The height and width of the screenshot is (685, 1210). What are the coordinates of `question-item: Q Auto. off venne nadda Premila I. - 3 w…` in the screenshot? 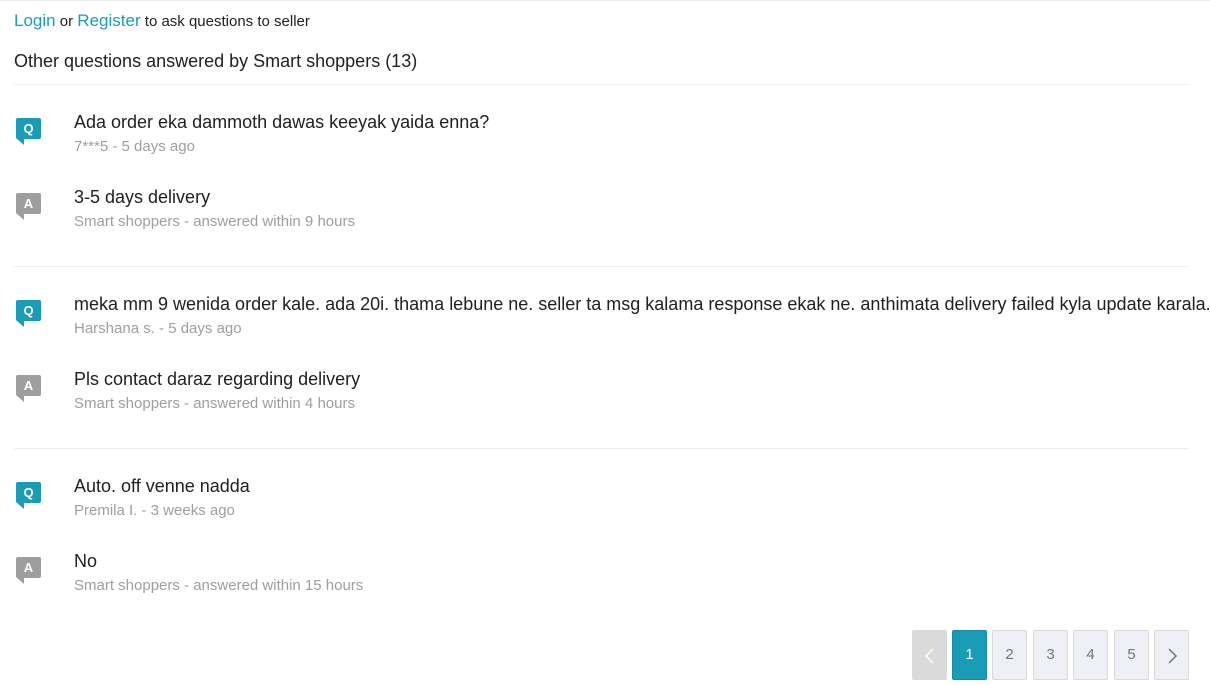 It's located at (604, 509).